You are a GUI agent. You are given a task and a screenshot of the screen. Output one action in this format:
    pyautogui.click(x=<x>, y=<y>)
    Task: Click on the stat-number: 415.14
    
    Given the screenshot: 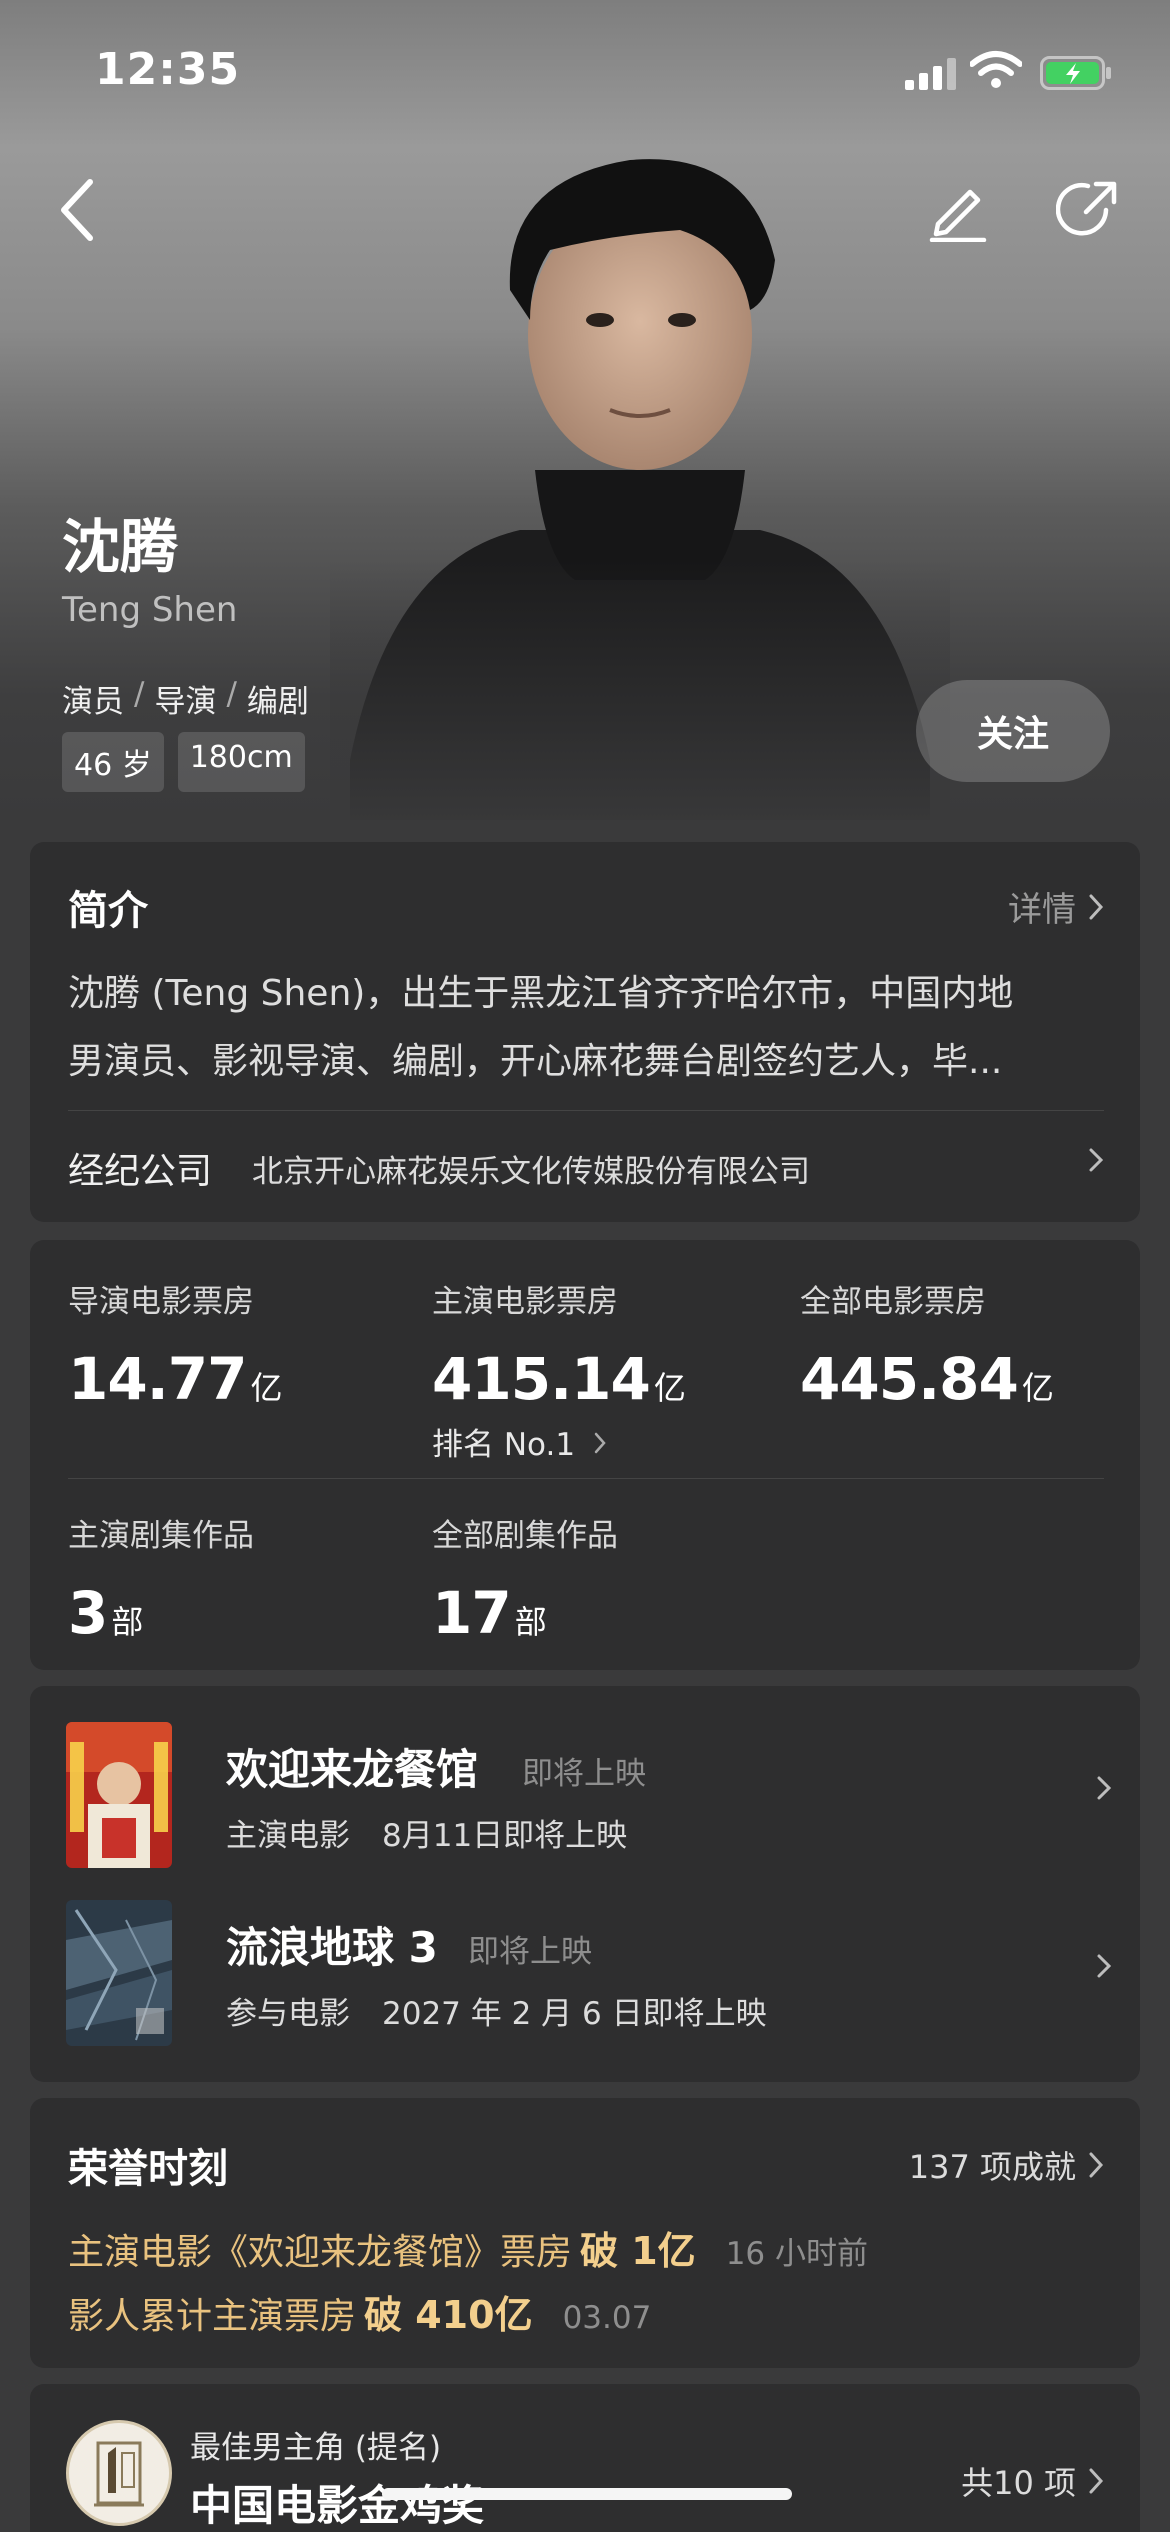 What is the action you would take?
    pyautogui.click(x=541, y=1379)
    